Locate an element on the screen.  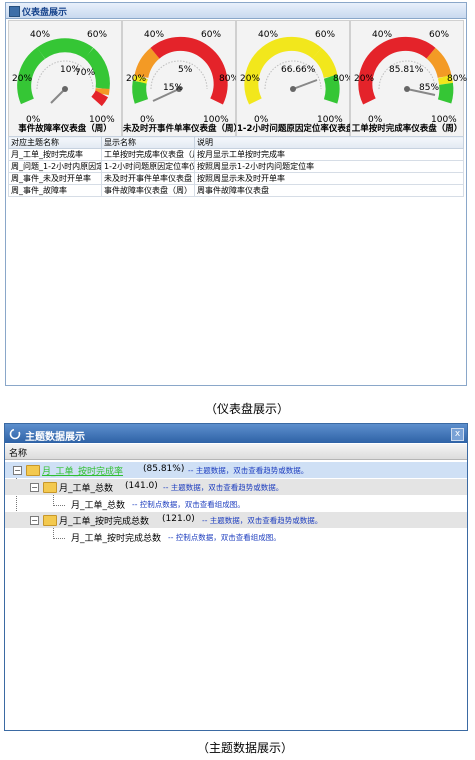
tree-node-ontime-rate: − 月_工单_按时完成率 (85.81%) -- 主题数据，双击查看趋势或数据。 is located at coordinates (236, 470).